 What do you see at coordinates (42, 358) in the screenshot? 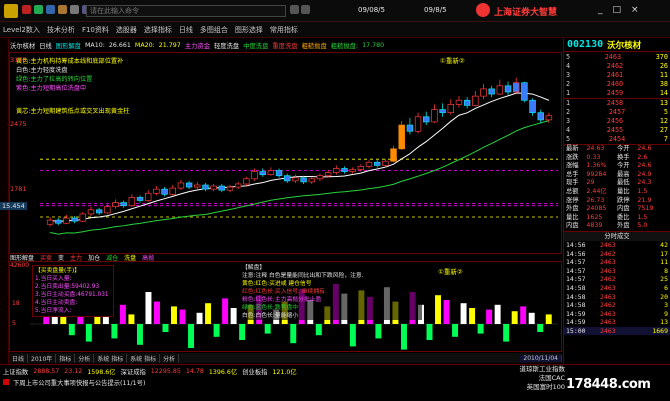
I see `bottom-tab-year: 2010年` at bounding box center [42, 358].